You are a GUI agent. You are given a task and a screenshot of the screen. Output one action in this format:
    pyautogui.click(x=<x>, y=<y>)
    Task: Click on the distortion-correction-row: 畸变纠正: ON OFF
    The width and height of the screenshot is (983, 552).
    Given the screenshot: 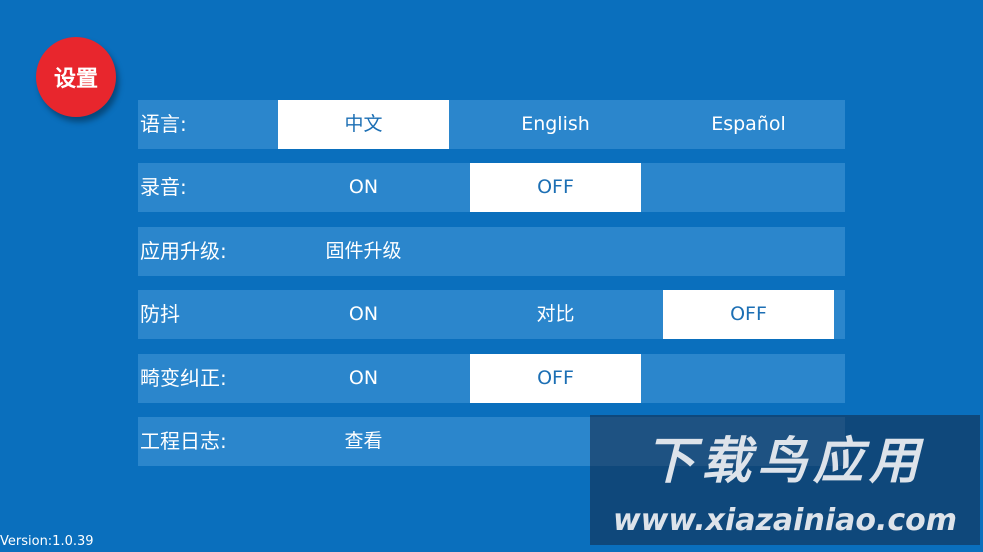 What is the action you would take?
    pyautogui.click(x=491, y=378)
    